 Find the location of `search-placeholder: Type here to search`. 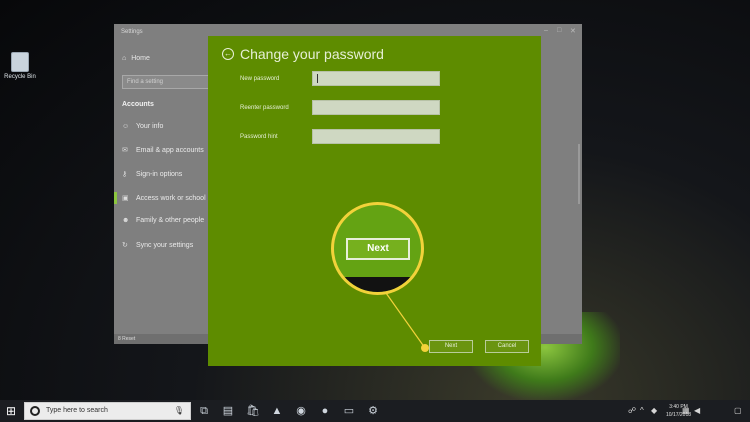

search-placeholder: Type here to search is located at coordinates (77, 410).